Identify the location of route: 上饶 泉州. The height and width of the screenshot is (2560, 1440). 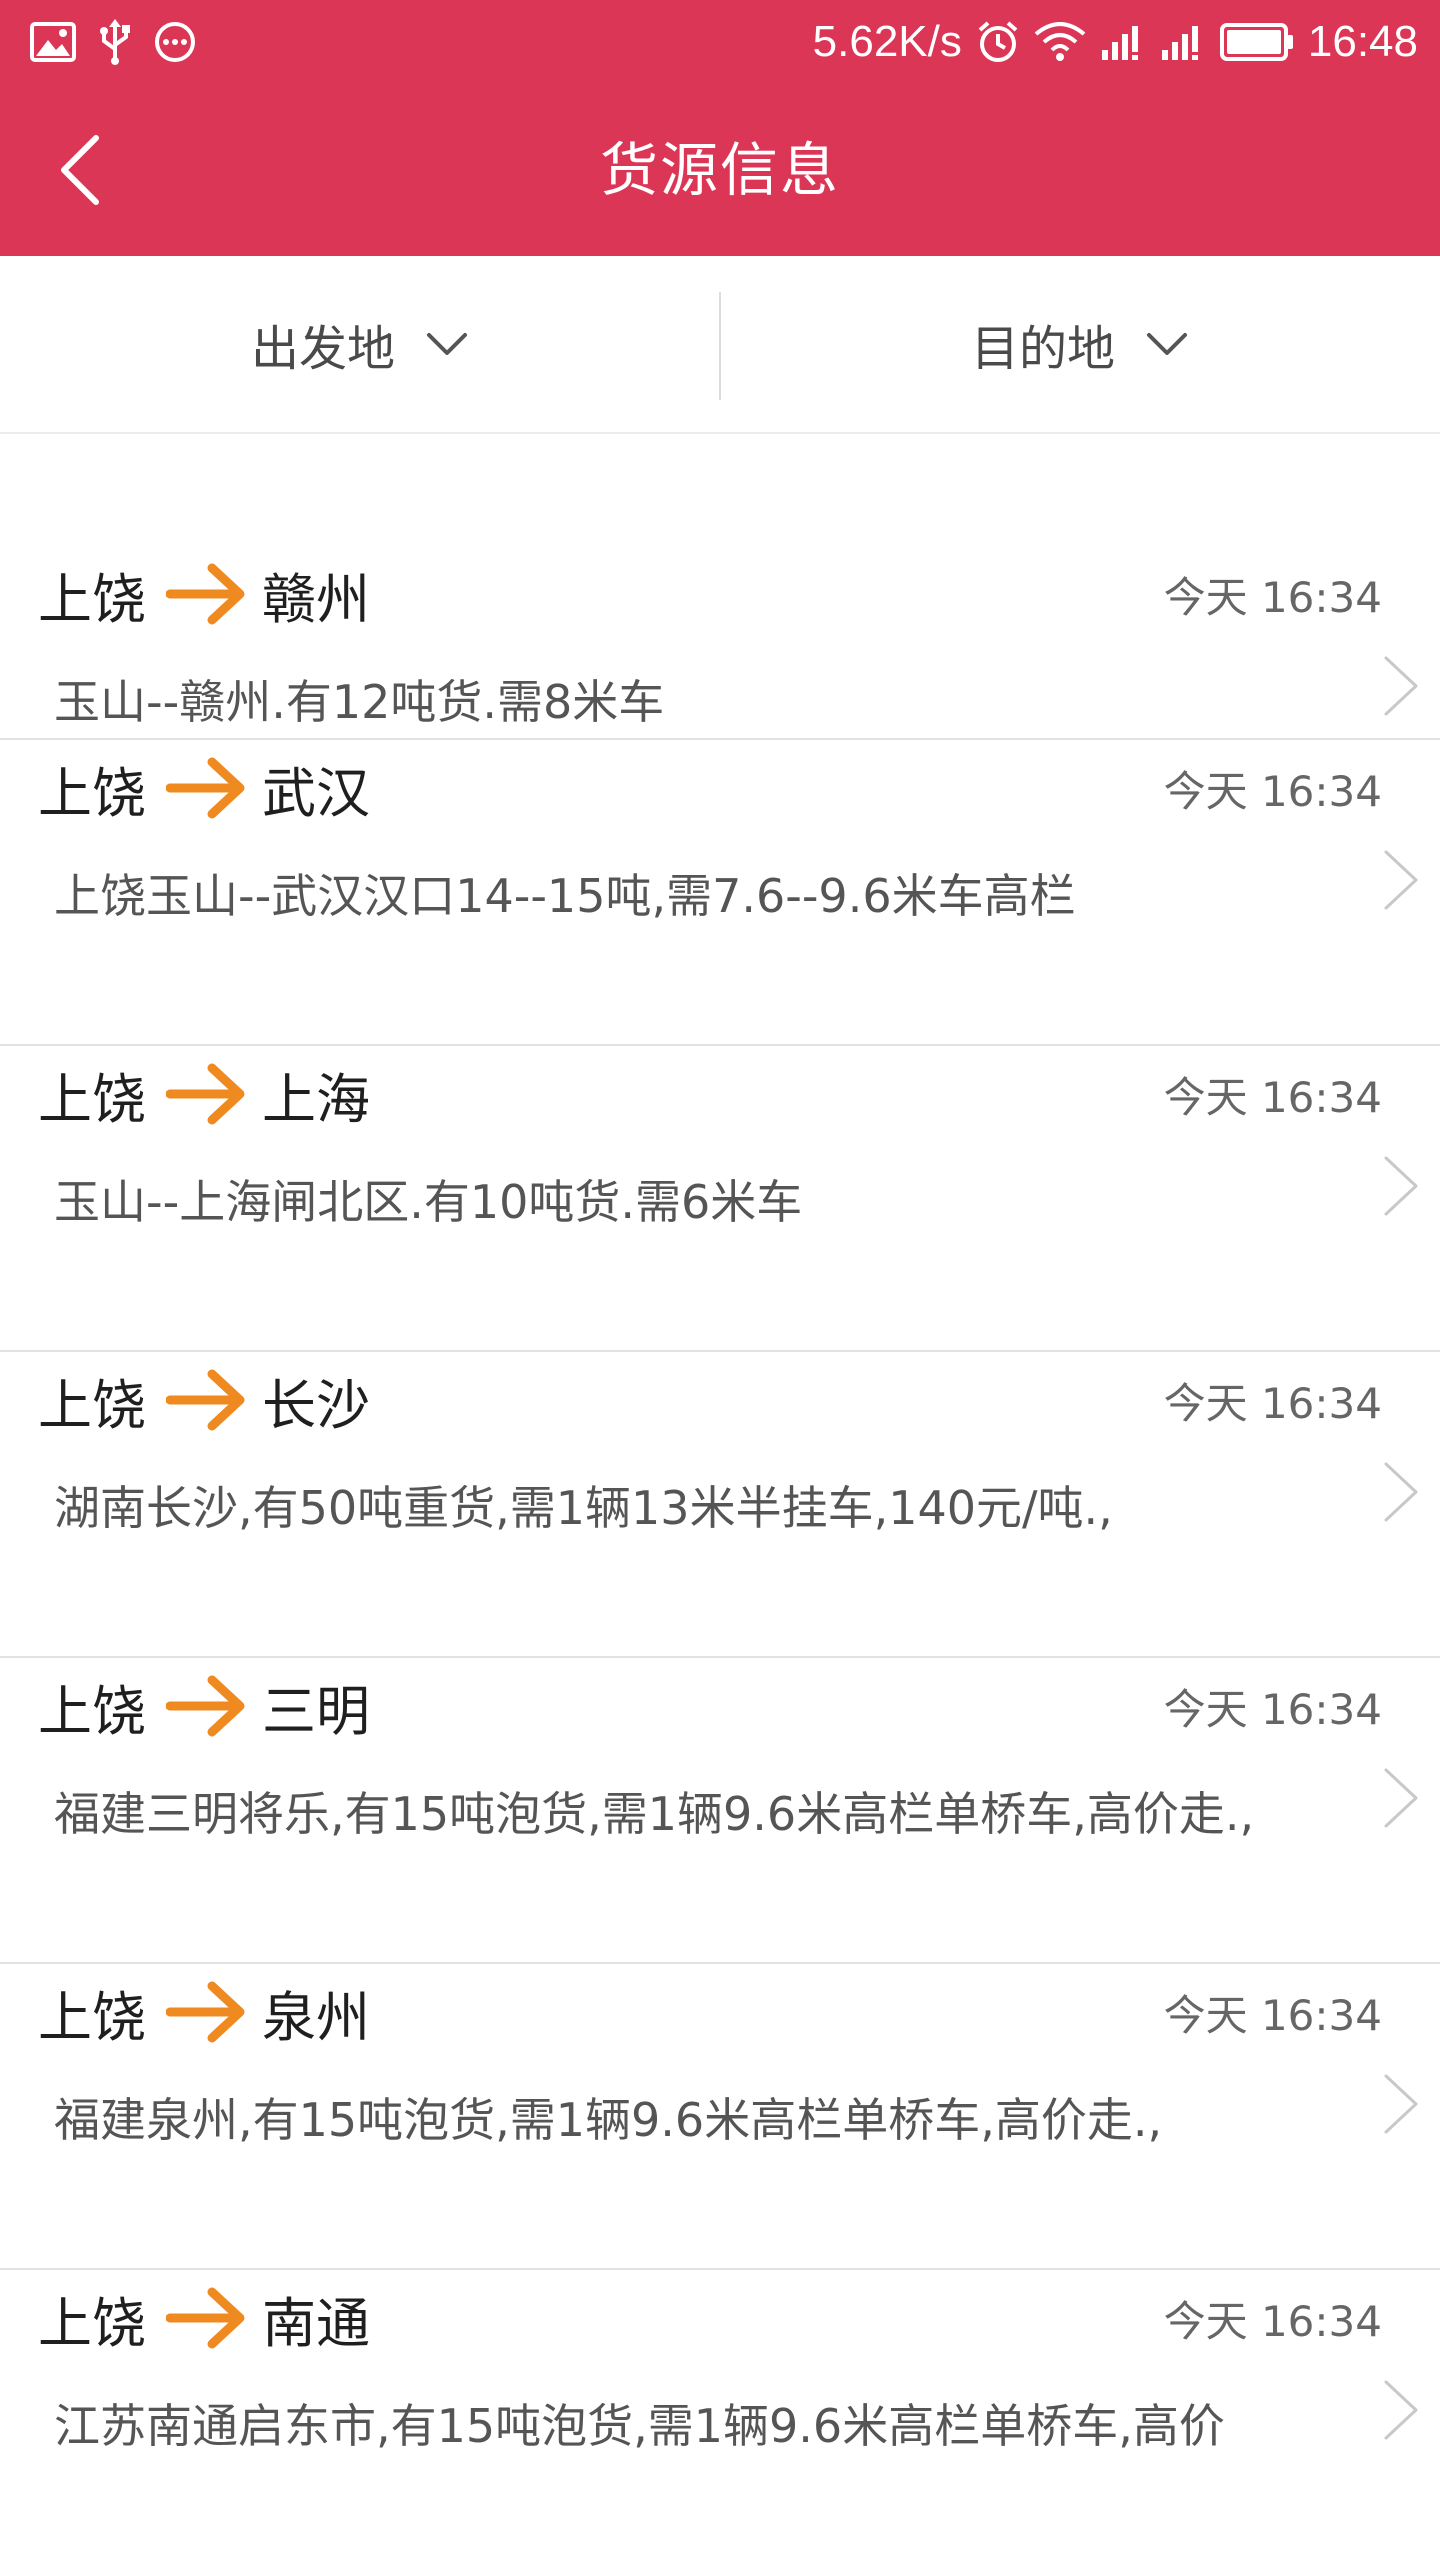
(204, 2012).